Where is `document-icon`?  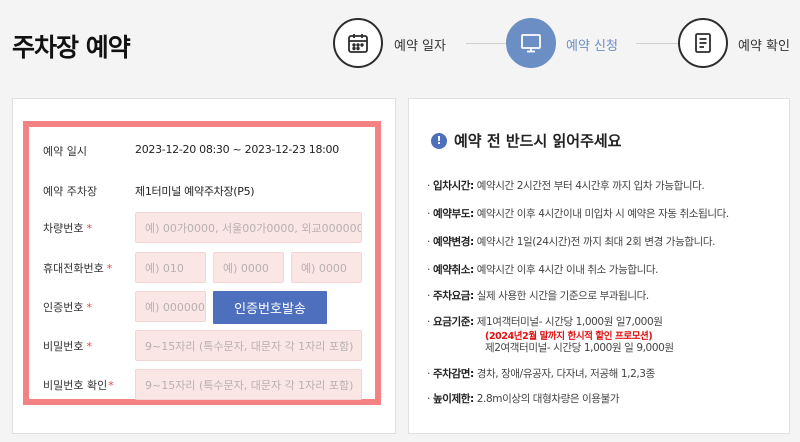 document-icon is located at coordinates (703, 43).